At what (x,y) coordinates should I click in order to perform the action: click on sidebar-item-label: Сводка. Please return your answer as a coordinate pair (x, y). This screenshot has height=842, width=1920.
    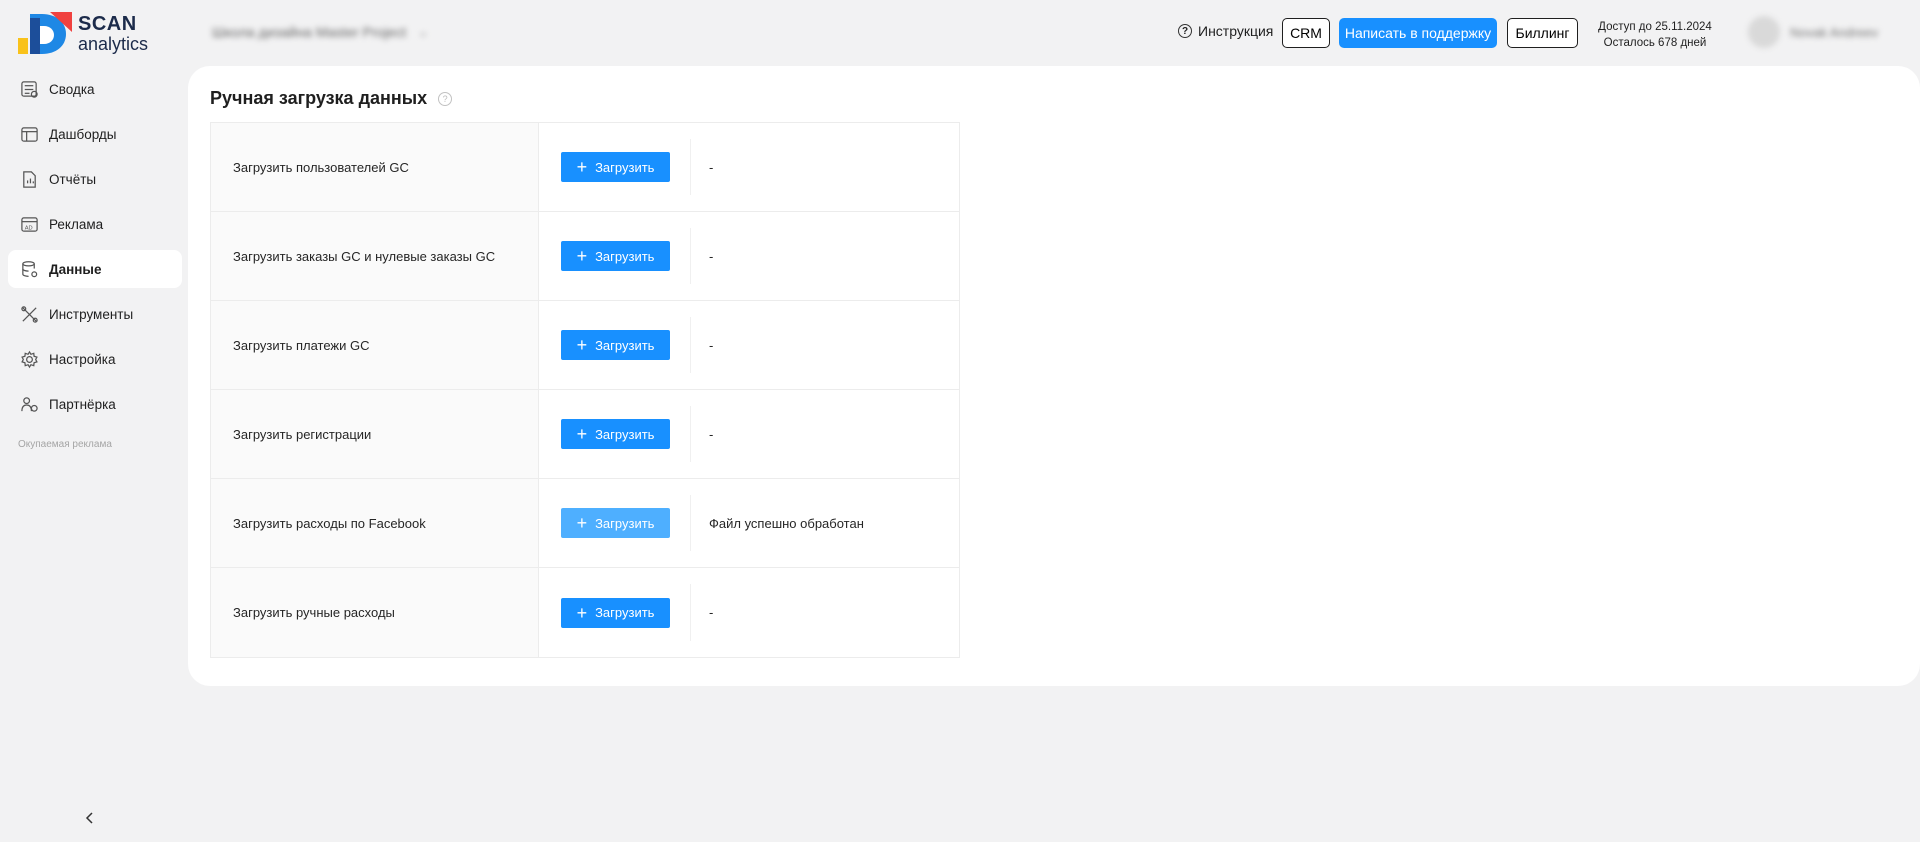
    Looking at the image, I should click on (72, 89).